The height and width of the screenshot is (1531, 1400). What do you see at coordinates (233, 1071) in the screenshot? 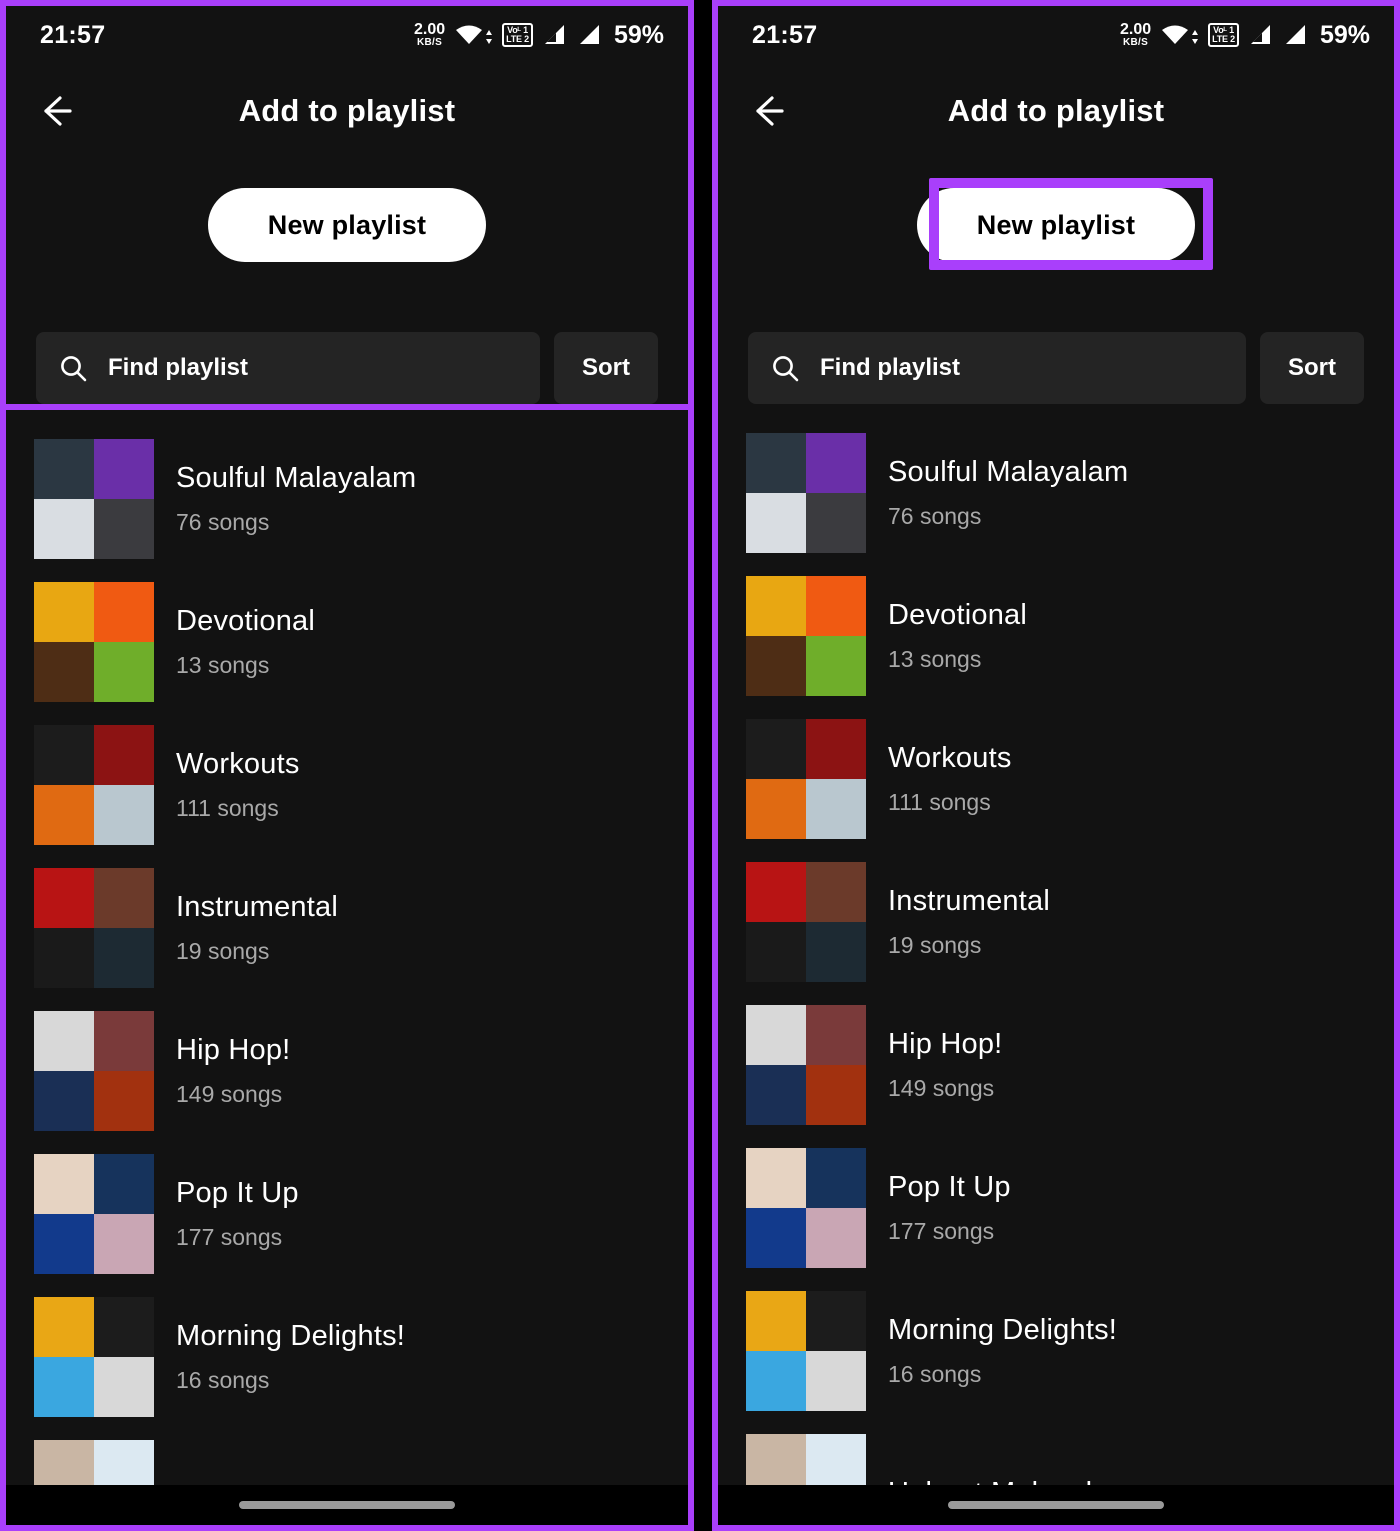
I see `playlist-meta: Hip Hop! 149 songs` at bounding box center [233, 1071].